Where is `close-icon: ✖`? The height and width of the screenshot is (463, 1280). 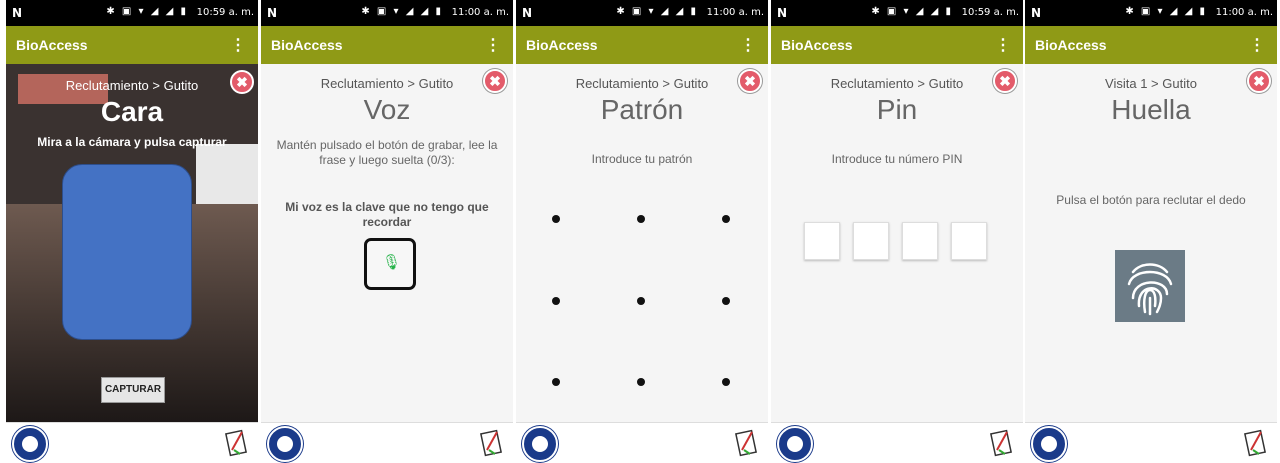 close-icon: ✖ is located at coordinates (242, 82).